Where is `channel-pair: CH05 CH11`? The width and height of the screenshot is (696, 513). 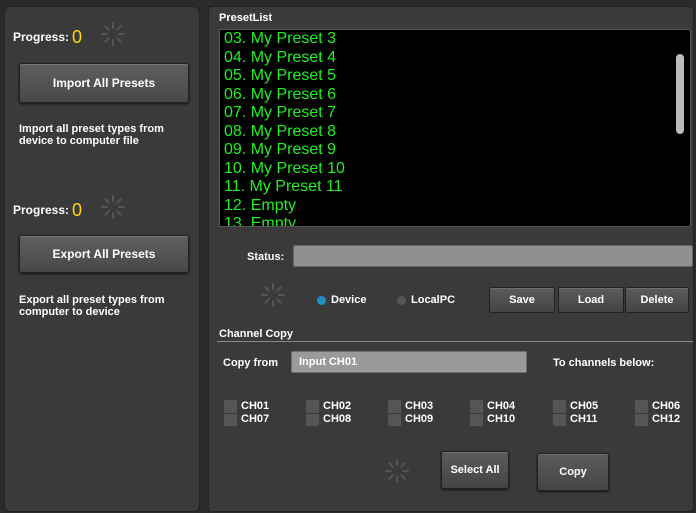
channel-pair: CH05 CH11 is located at coordinates (583, 413).